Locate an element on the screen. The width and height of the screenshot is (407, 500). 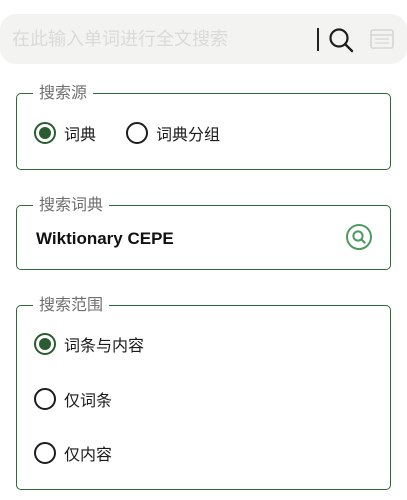
search-button is located at coordinates (341, 40).